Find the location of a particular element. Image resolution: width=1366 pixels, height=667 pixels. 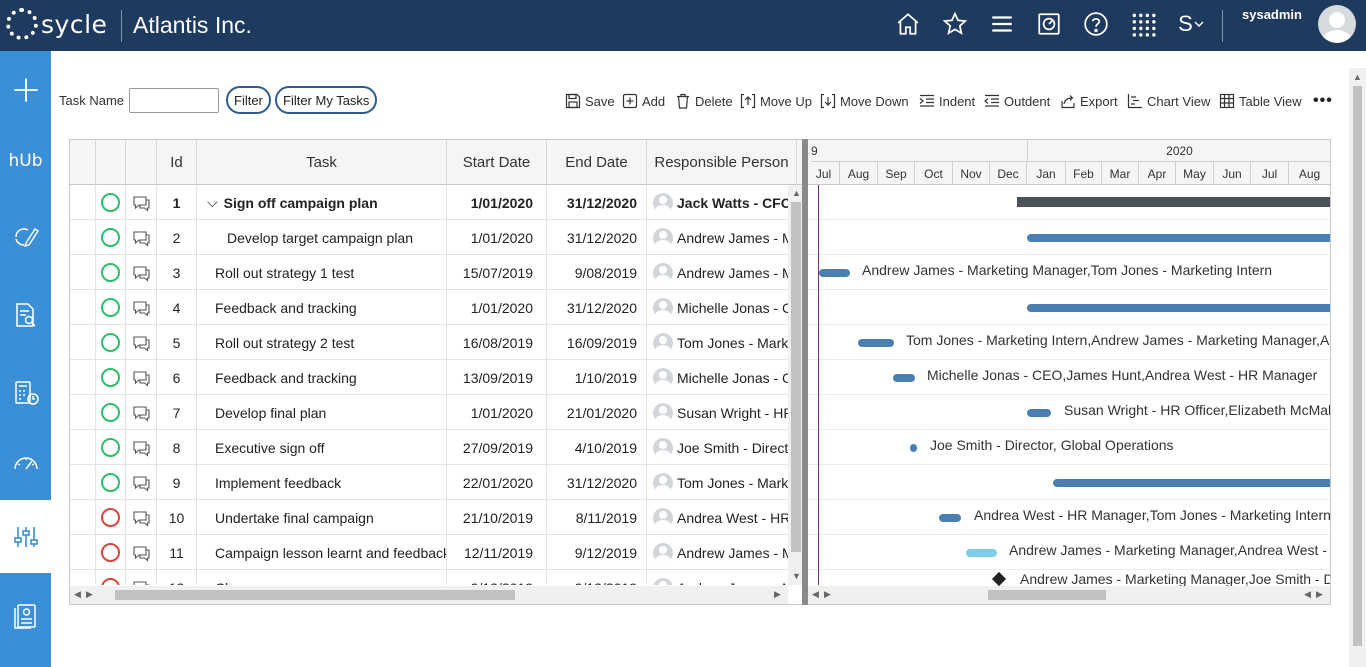

task-cell: Roll out strategy 1 test is located at coordinates (322, 272).